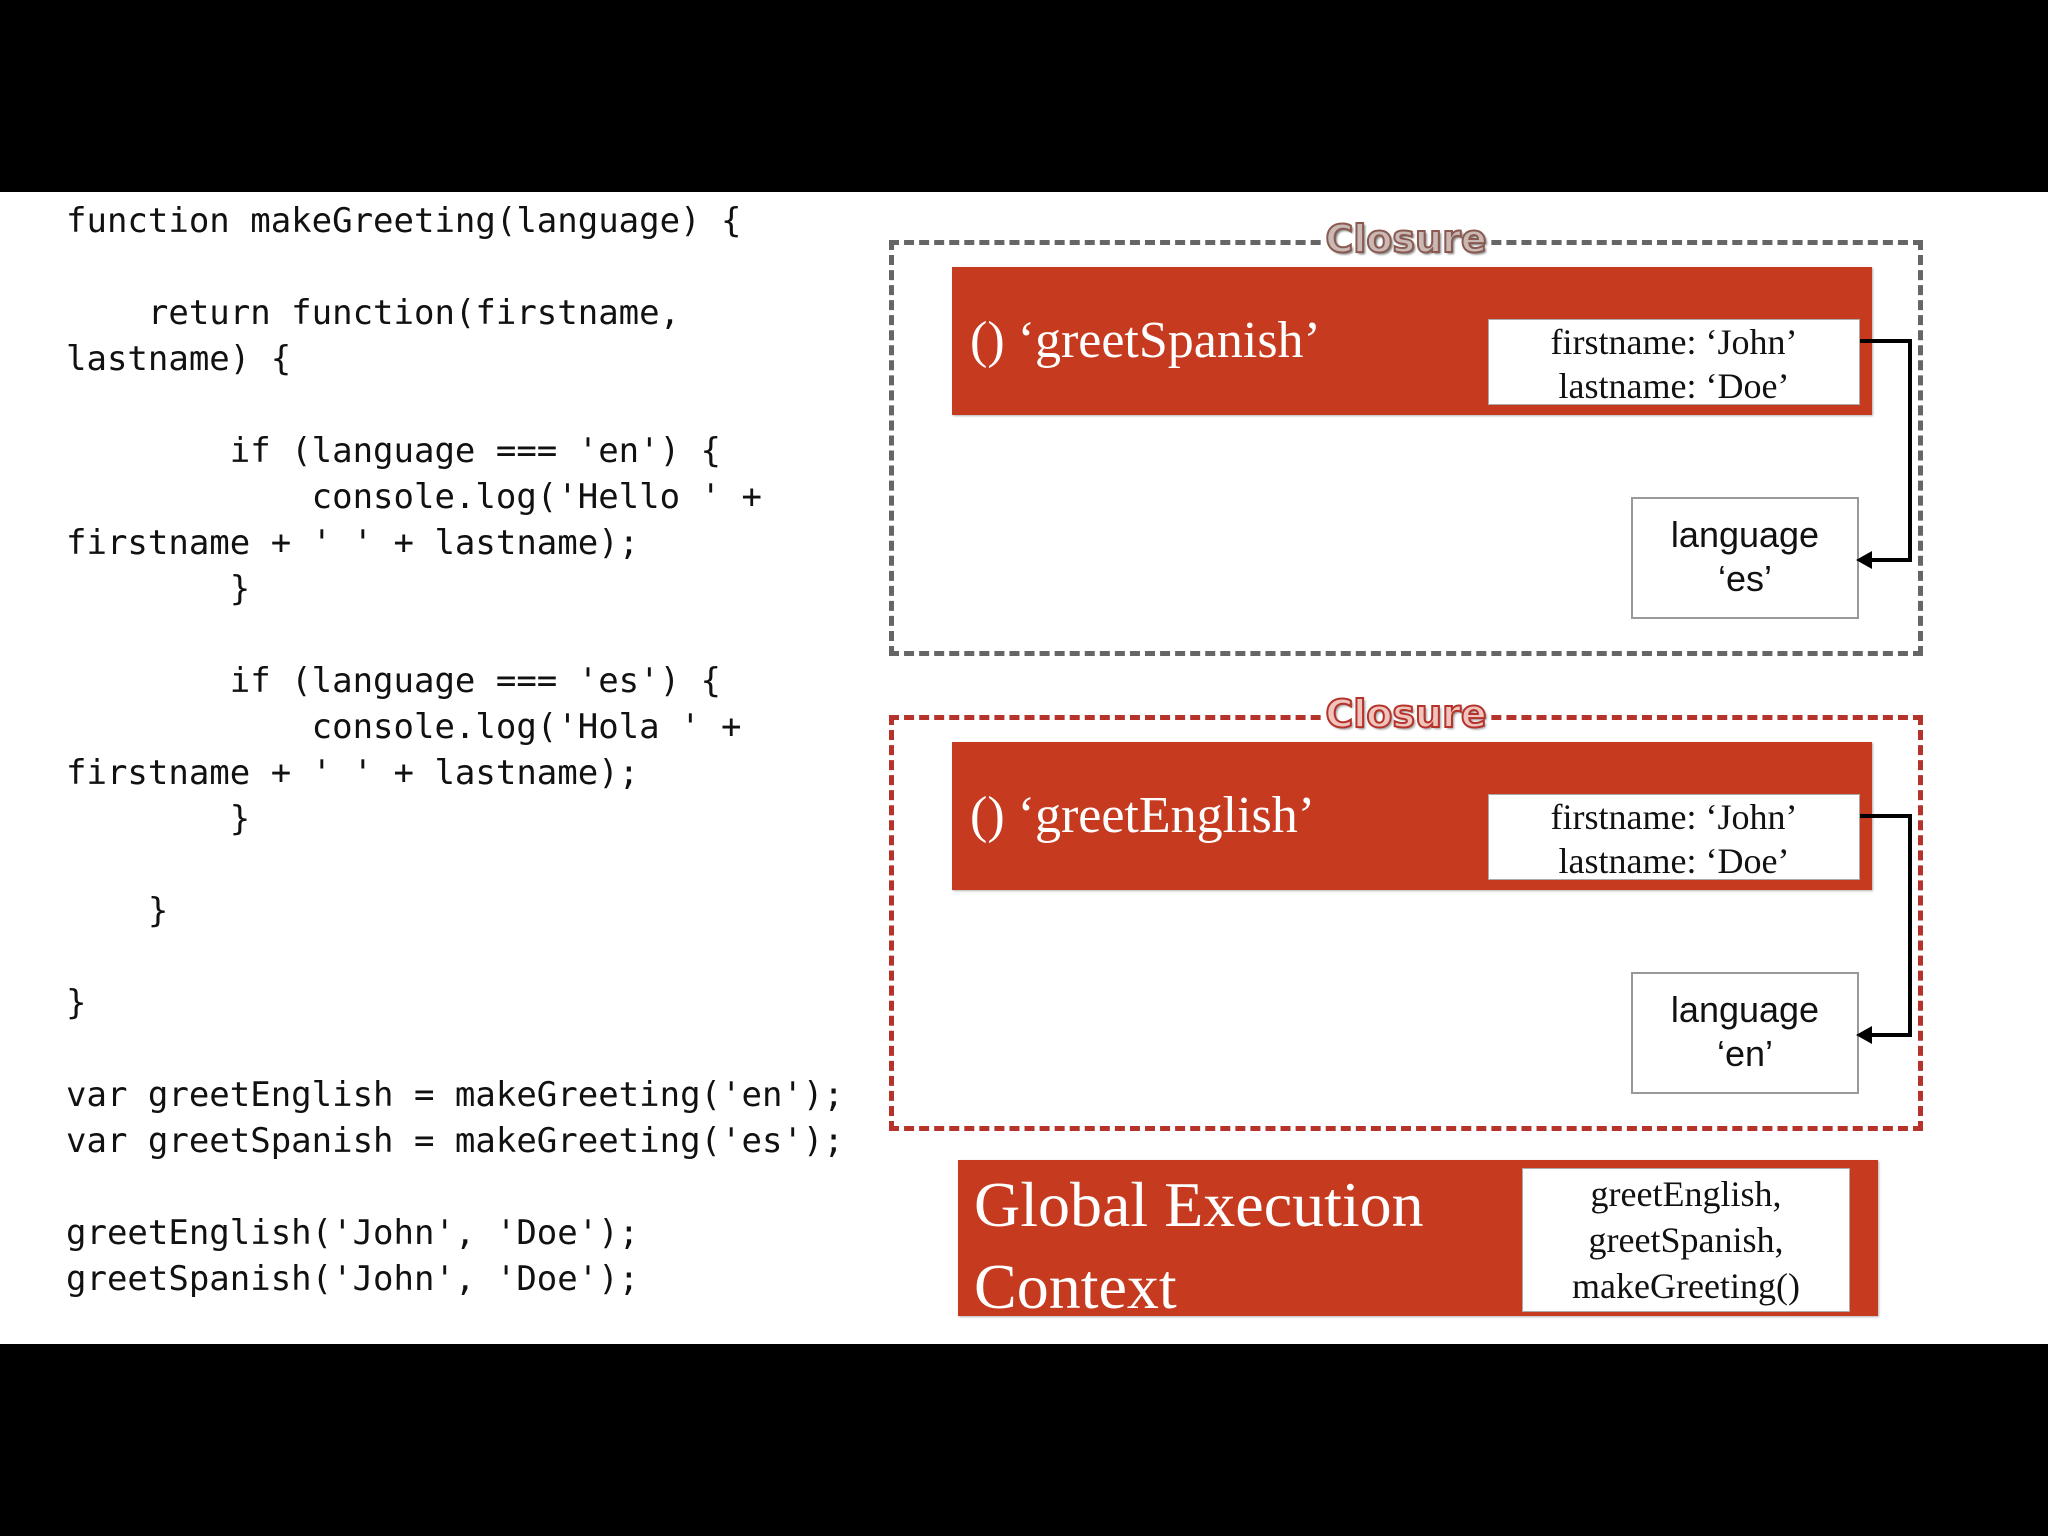  I want to click on code-line: if (language === 'en') {, so click(394, 451).